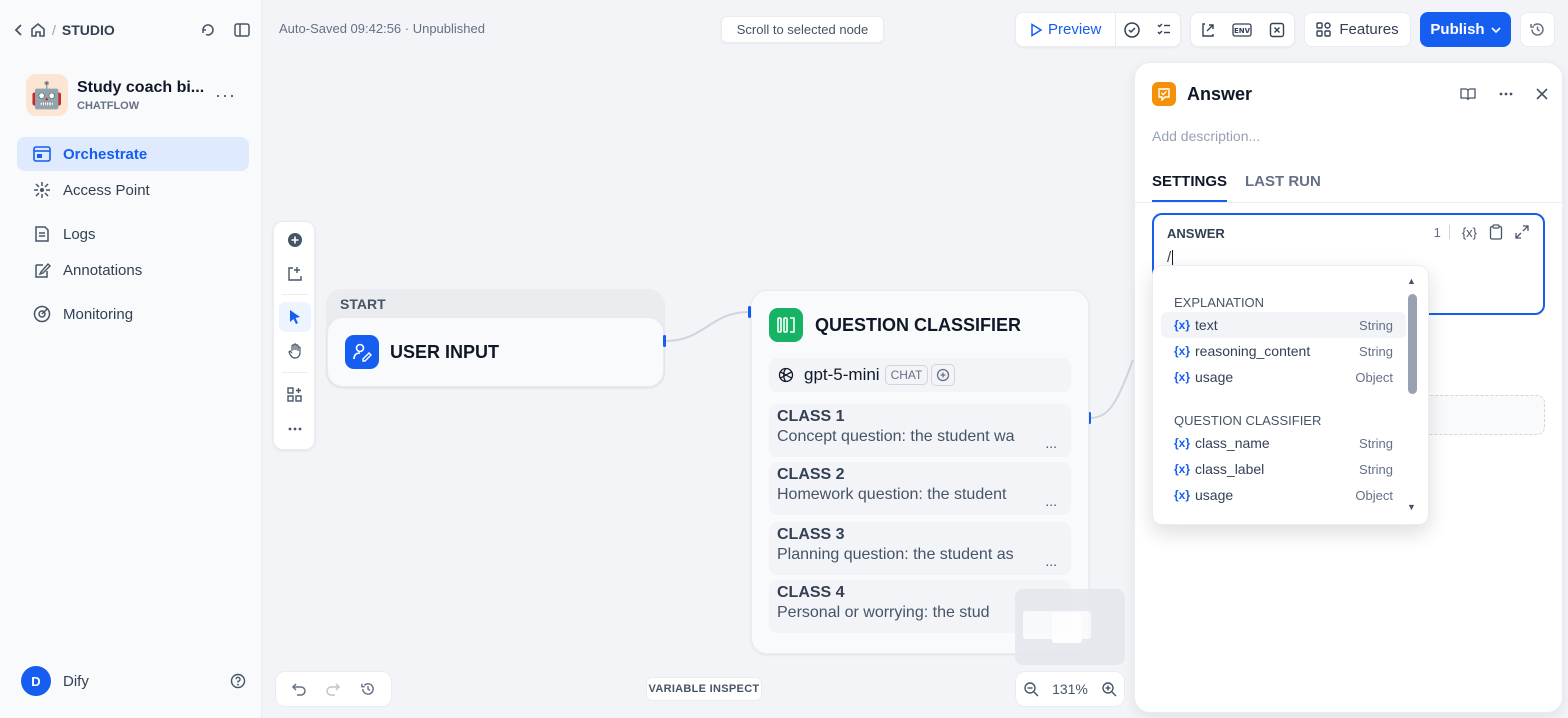 This screenshot has height=718, width=1568. Describe the element at coordinates (1412, 344) in the screenshot. I see `dropdown-scrollbar` at that location.